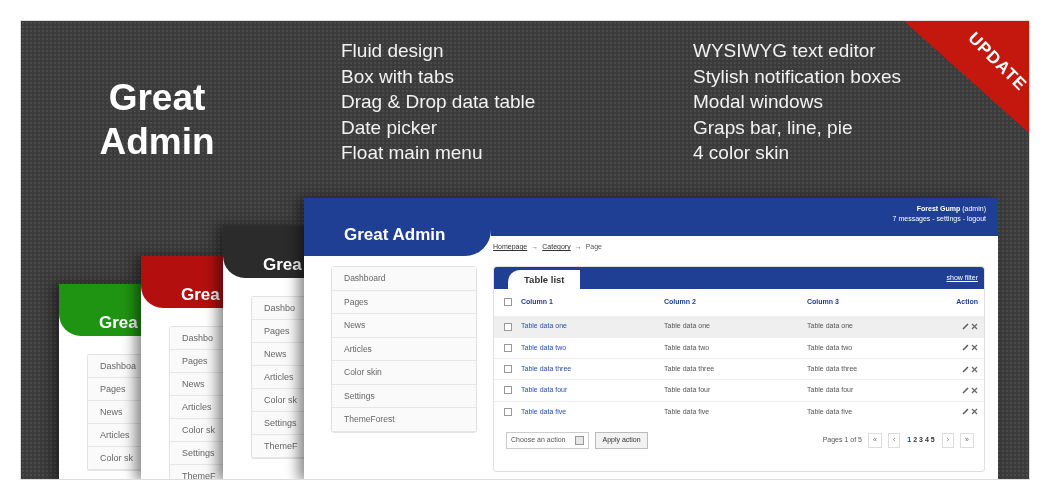  I want to click on feature-item: Float main menu, so click(412, 153).